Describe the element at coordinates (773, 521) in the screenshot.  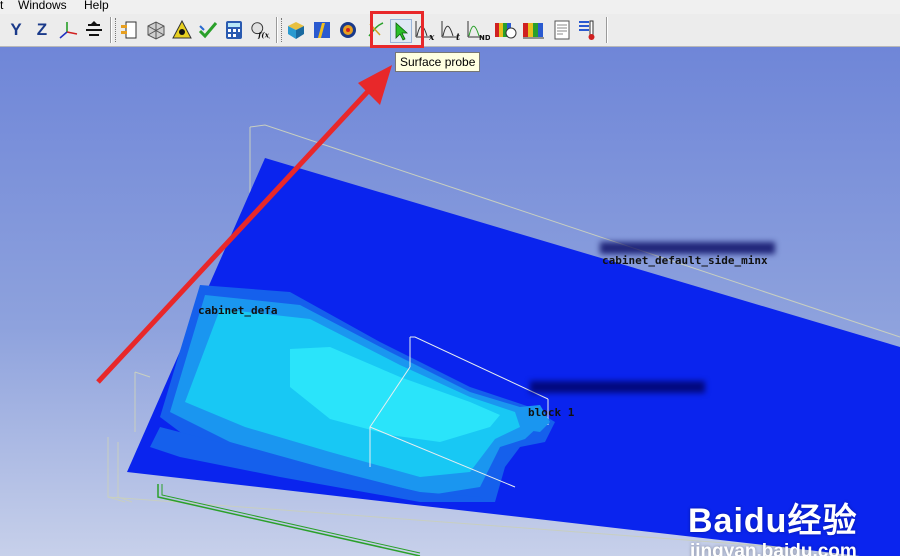
I see `watermark-brand: Baidu经验` at that location.